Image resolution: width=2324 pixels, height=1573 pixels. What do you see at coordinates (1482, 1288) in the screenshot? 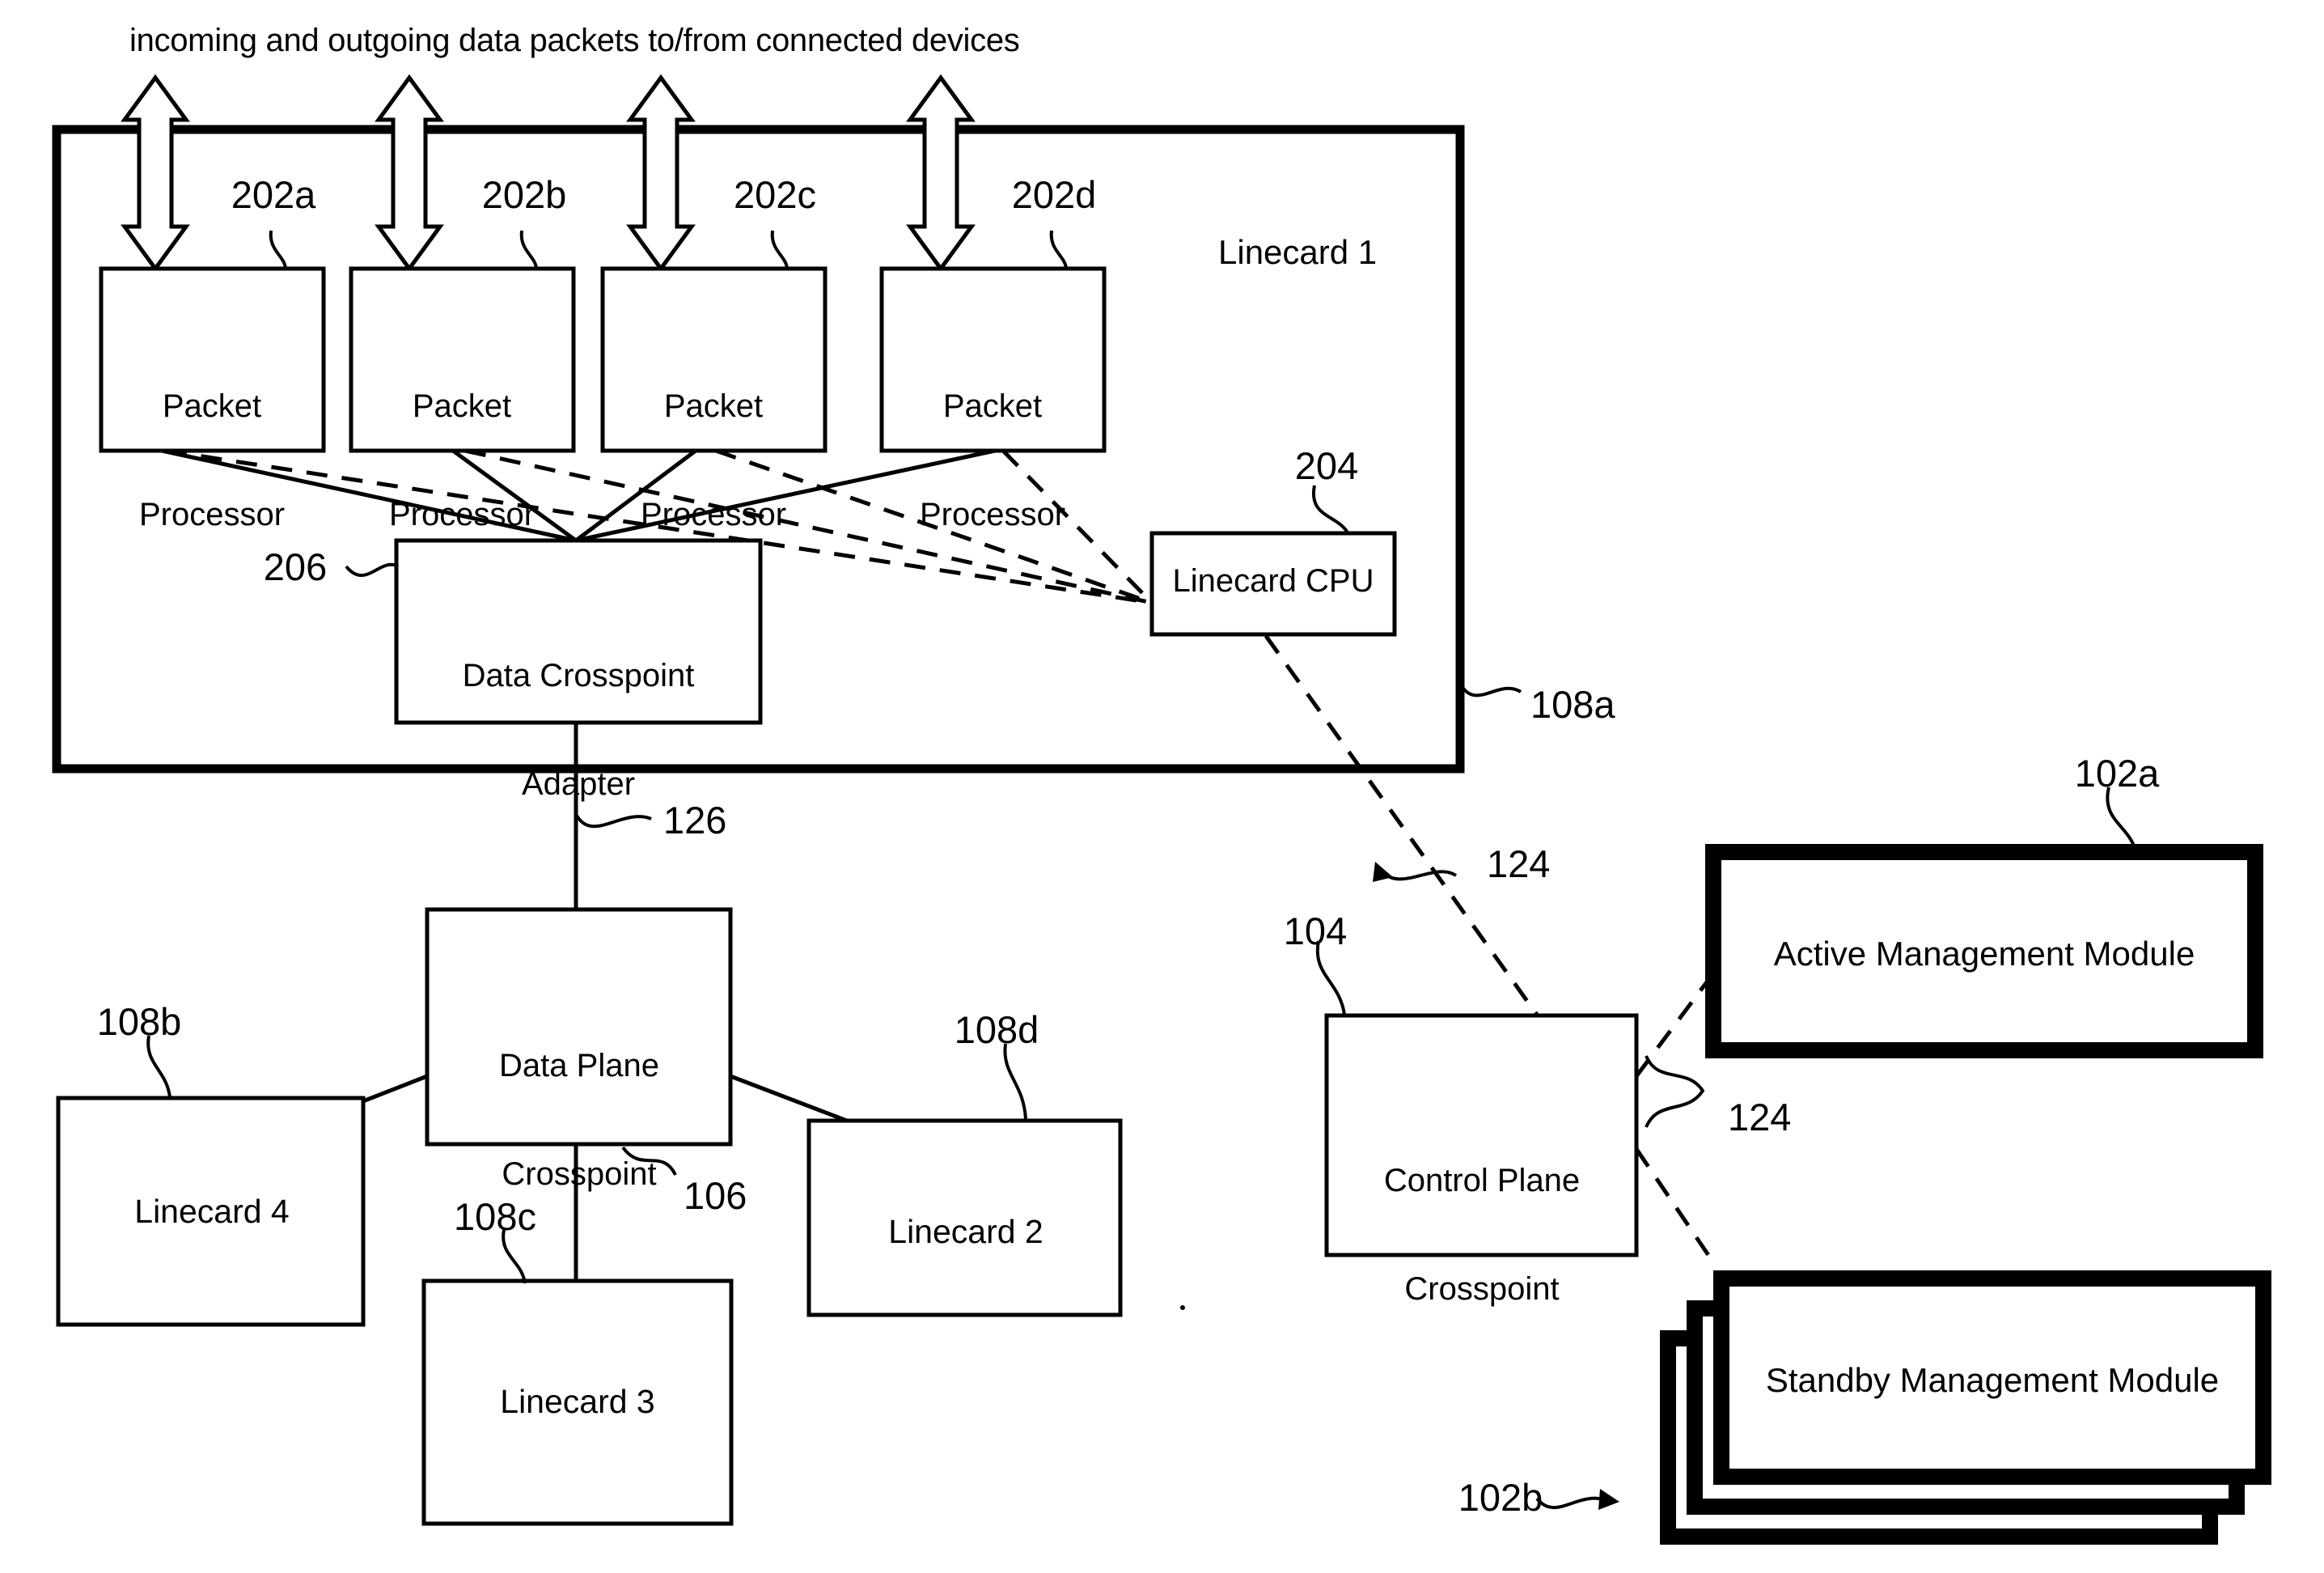
I see `control-plane-crosspoint-label-line2: Crosspoint` at bounding box center [1482, 1288].